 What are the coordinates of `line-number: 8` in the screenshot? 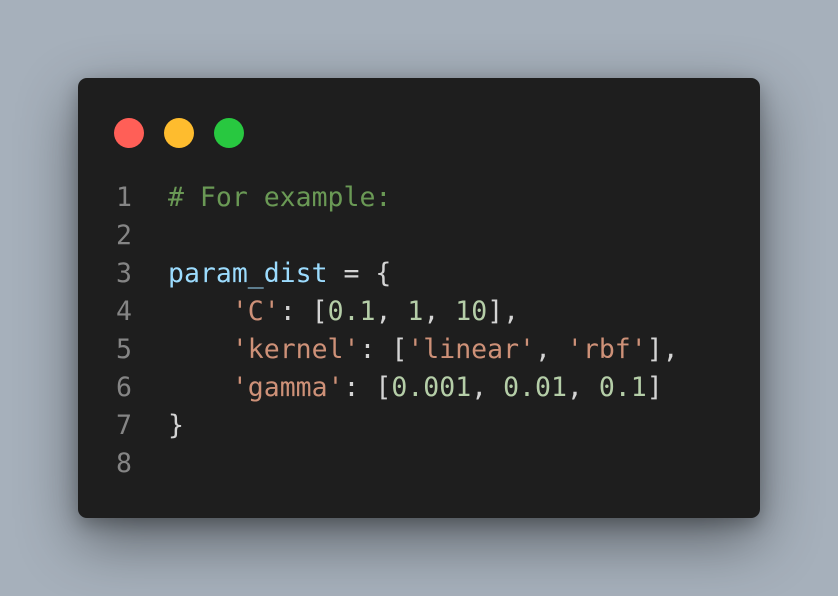 It's located at (124, 463).